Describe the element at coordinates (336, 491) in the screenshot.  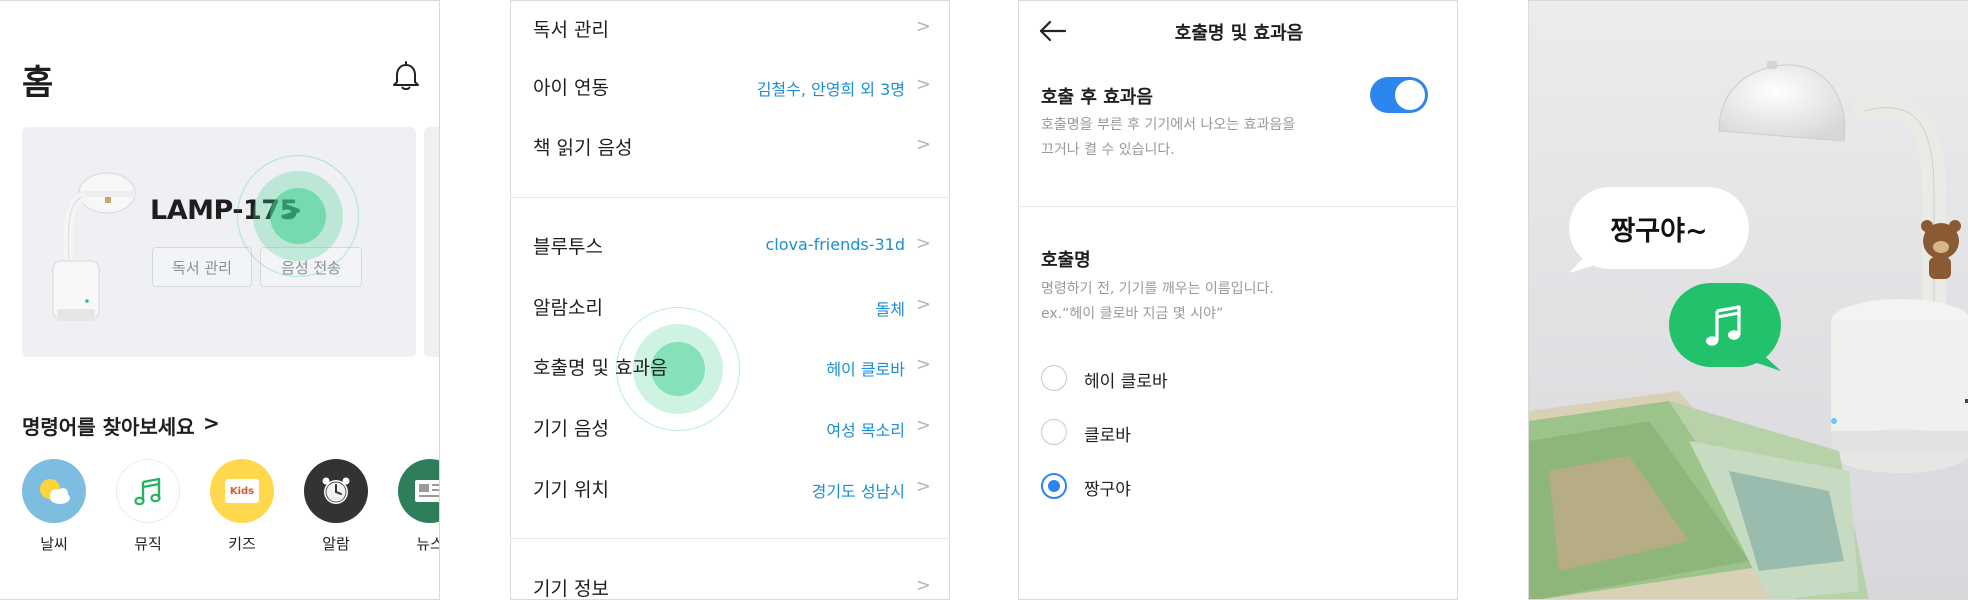
I see `alarm-clock-icon` at that location.